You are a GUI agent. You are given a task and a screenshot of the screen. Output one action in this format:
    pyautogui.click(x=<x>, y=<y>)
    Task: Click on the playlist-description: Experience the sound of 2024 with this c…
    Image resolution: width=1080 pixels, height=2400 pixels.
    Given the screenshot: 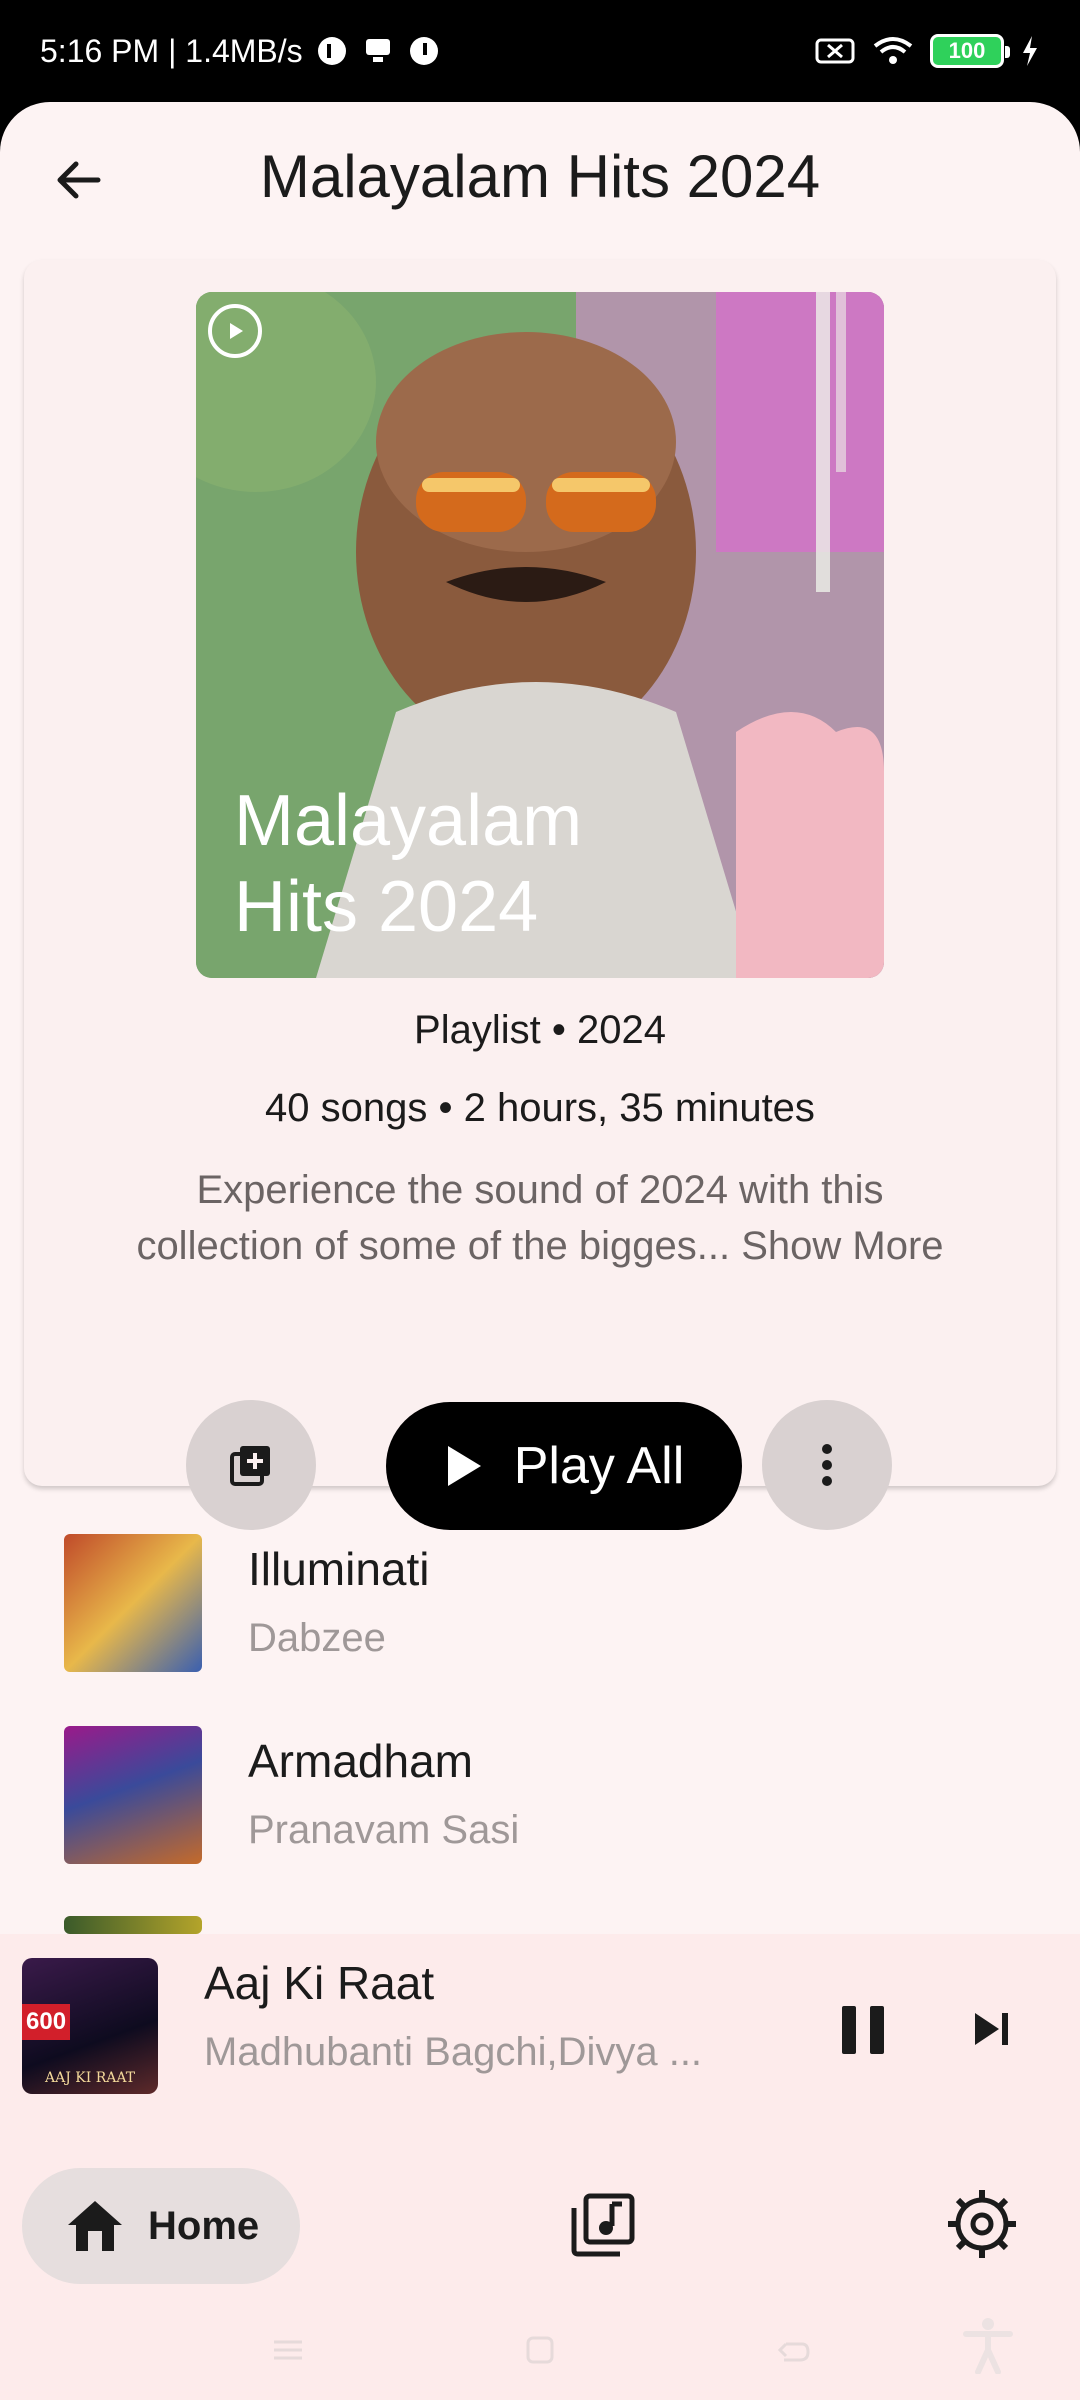 What is the action you would take?
    pyautogui.click(x=540, y=1218)
    